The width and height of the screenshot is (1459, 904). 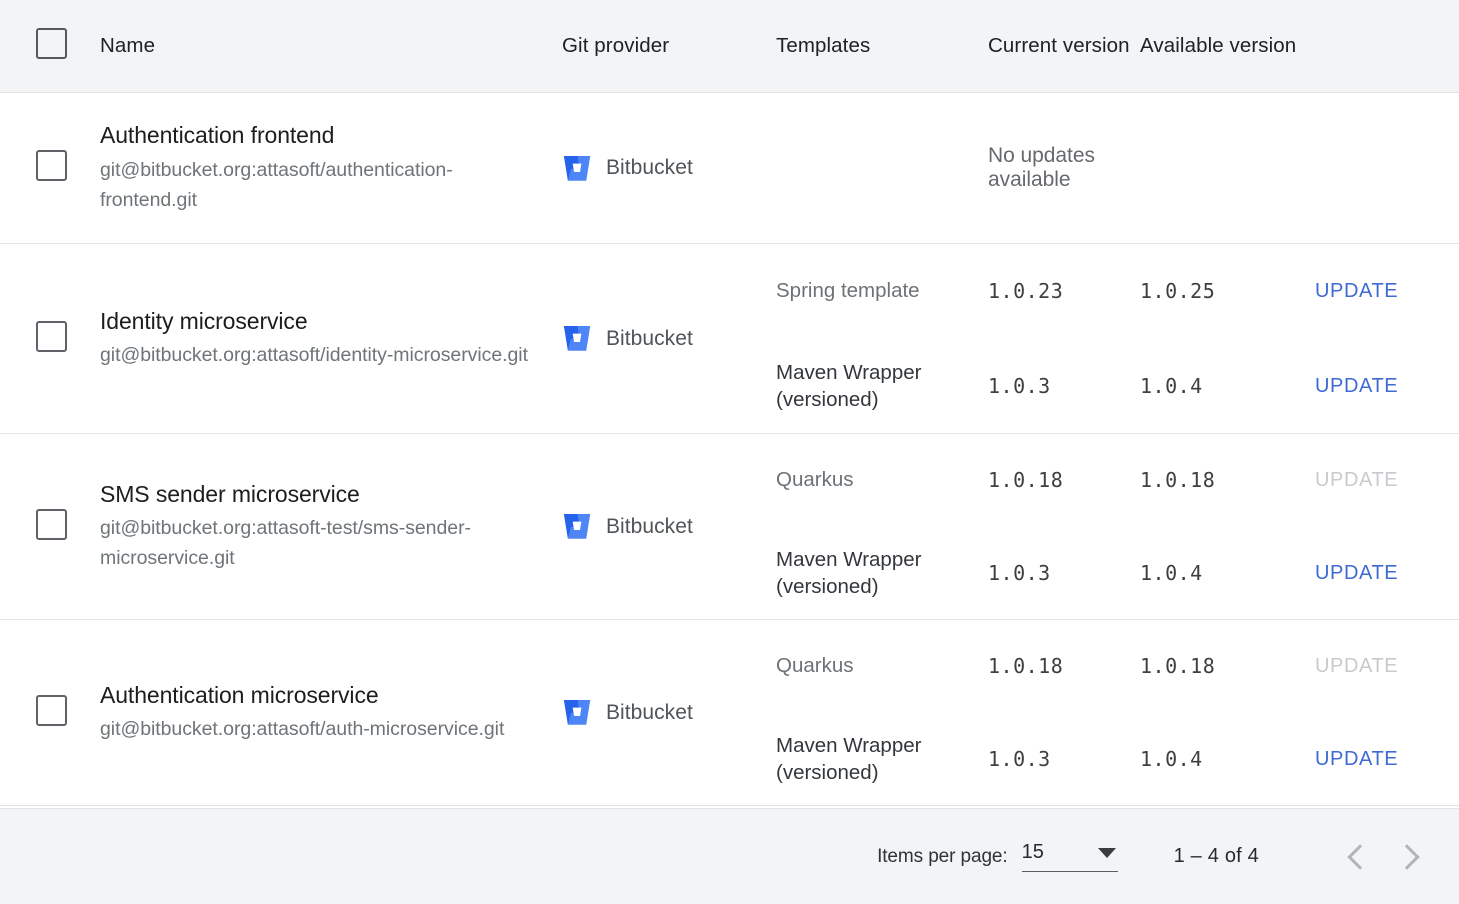 What do you see at coordinates (204, 320) in the screenshot?
I see `repository-name: Identity microservice` at bounding box center [204, 320].